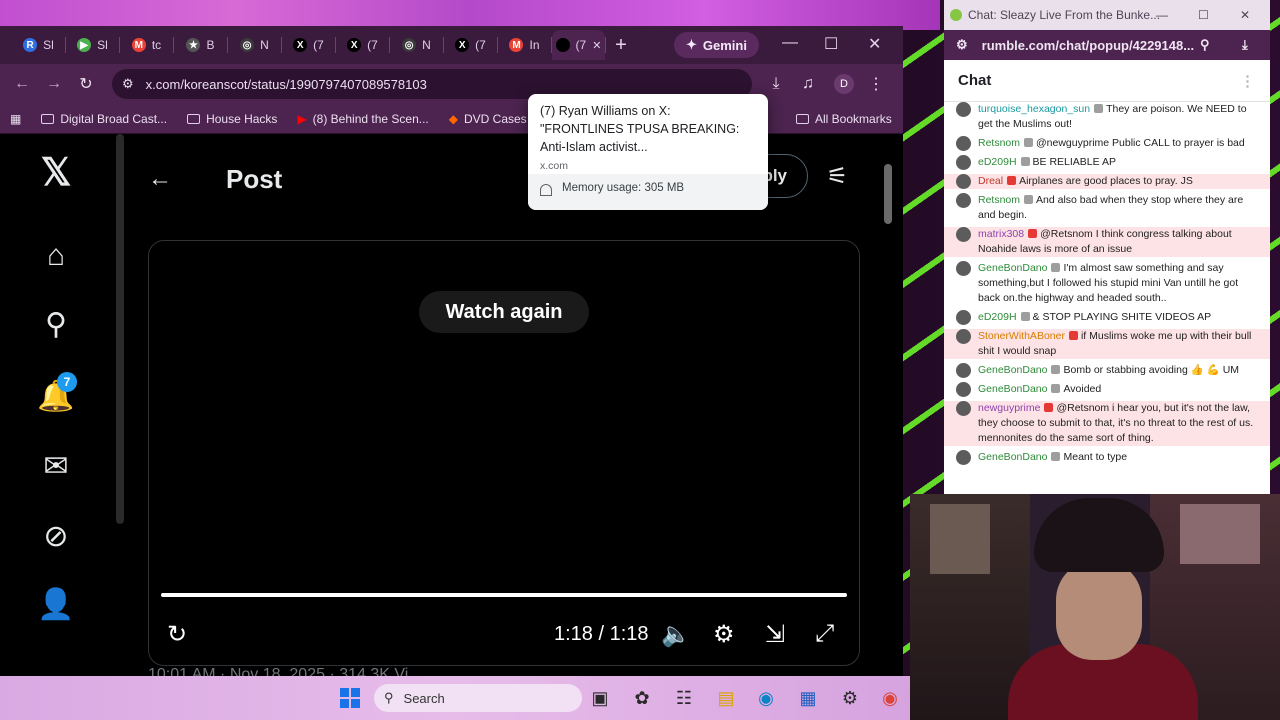 This screenshot has width=1280, height=720. Describe the element at coordinates (1021, 336) in the screenshot. I see `chat-username: StonerWithABoner` at that location.